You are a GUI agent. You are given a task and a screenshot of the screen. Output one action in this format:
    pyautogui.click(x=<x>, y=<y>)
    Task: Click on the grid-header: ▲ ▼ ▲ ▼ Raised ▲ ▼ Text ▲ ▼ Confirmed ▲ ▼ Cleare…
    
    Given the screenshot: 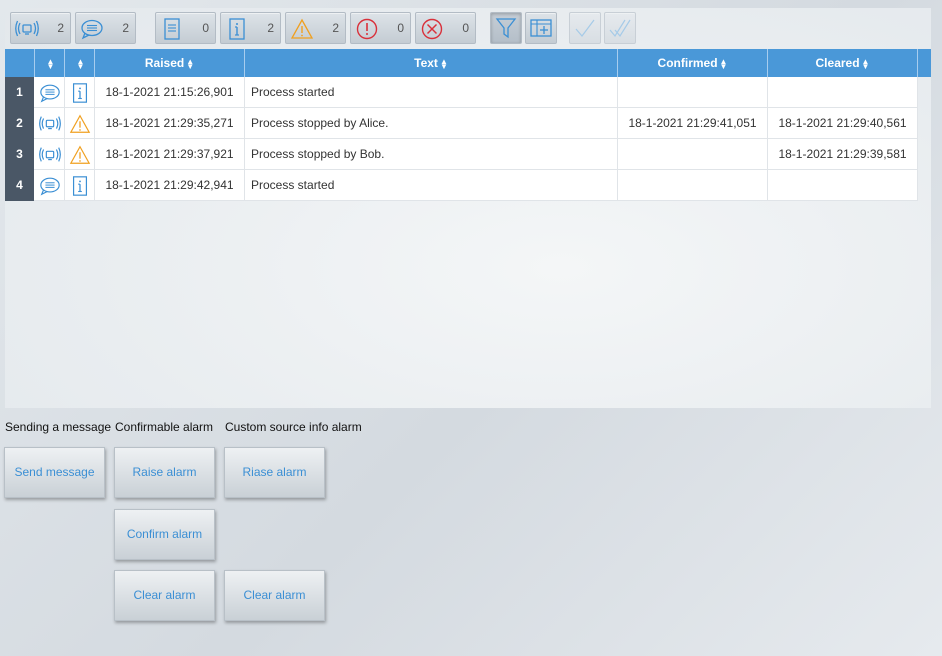 What is the action you would take?
    pyautogui.click(x=468, y=63)
    